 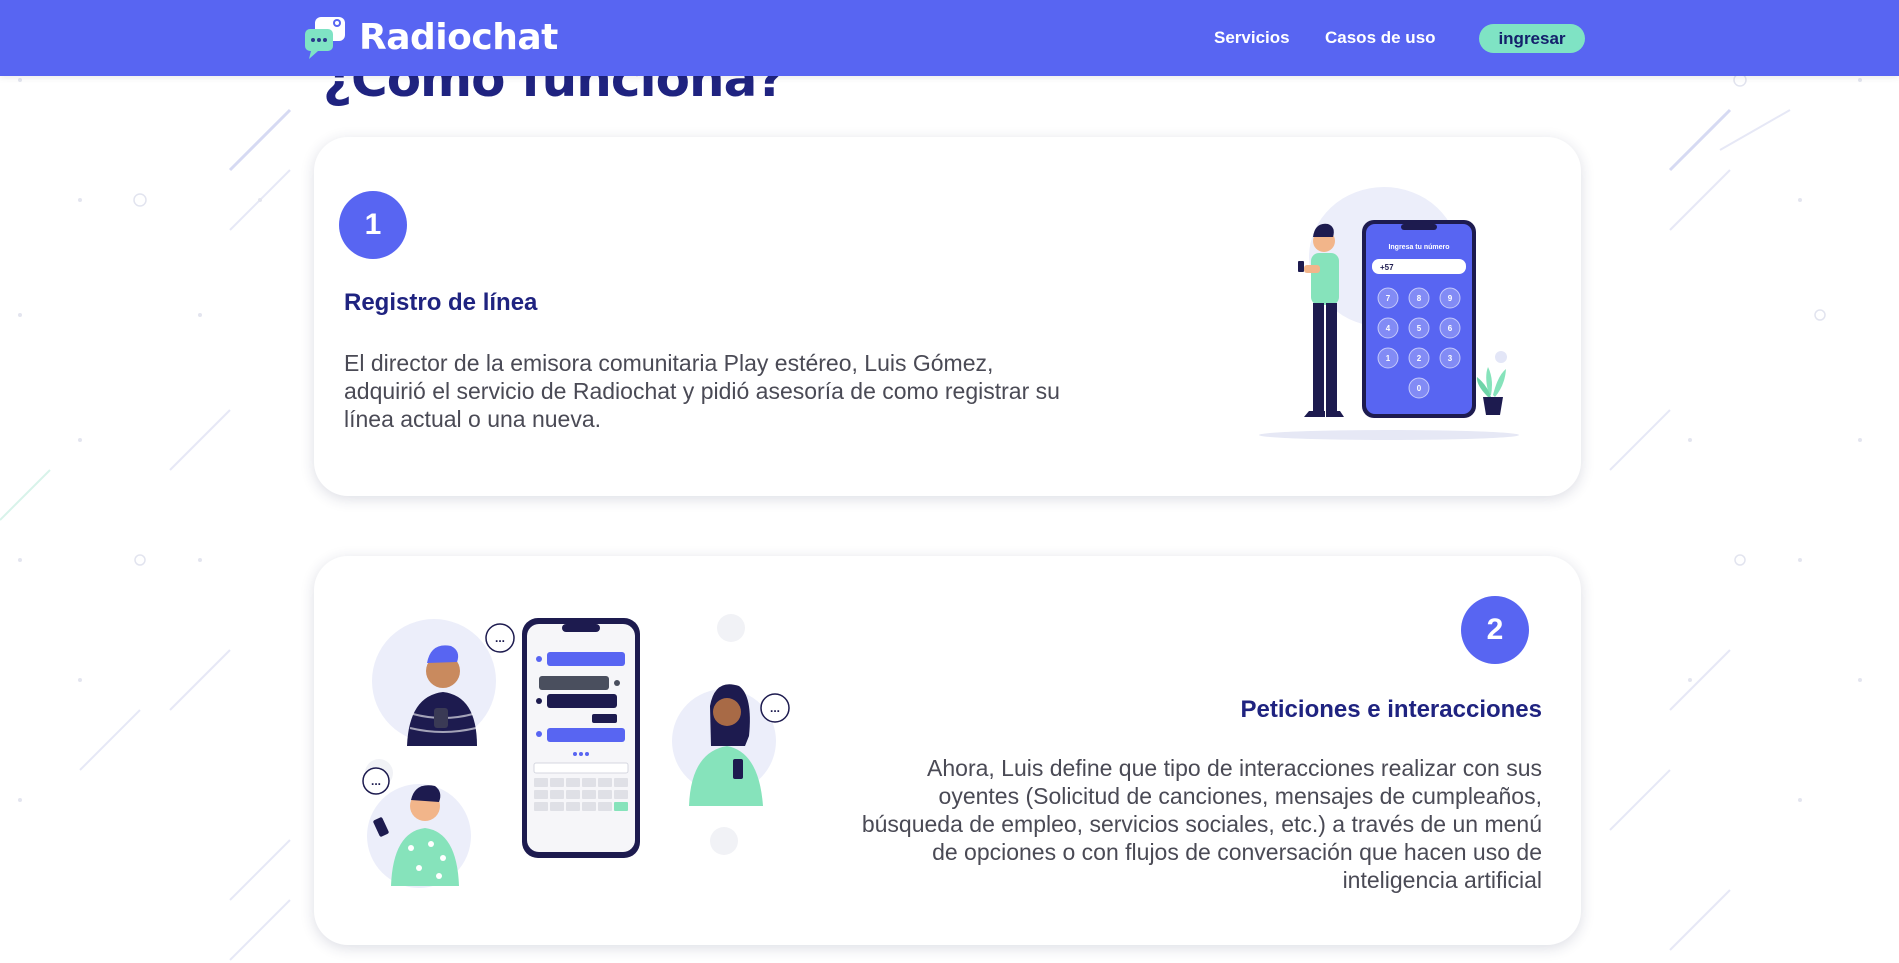 I want to click on keypad-key: 7, so click(x=1388, y=298).